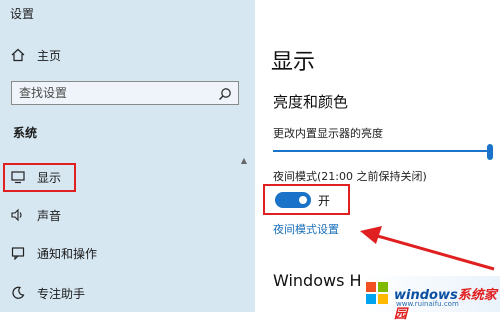 The width and height of the screenshot is (500, 322). I want to click on search-box, so click(125, 93).